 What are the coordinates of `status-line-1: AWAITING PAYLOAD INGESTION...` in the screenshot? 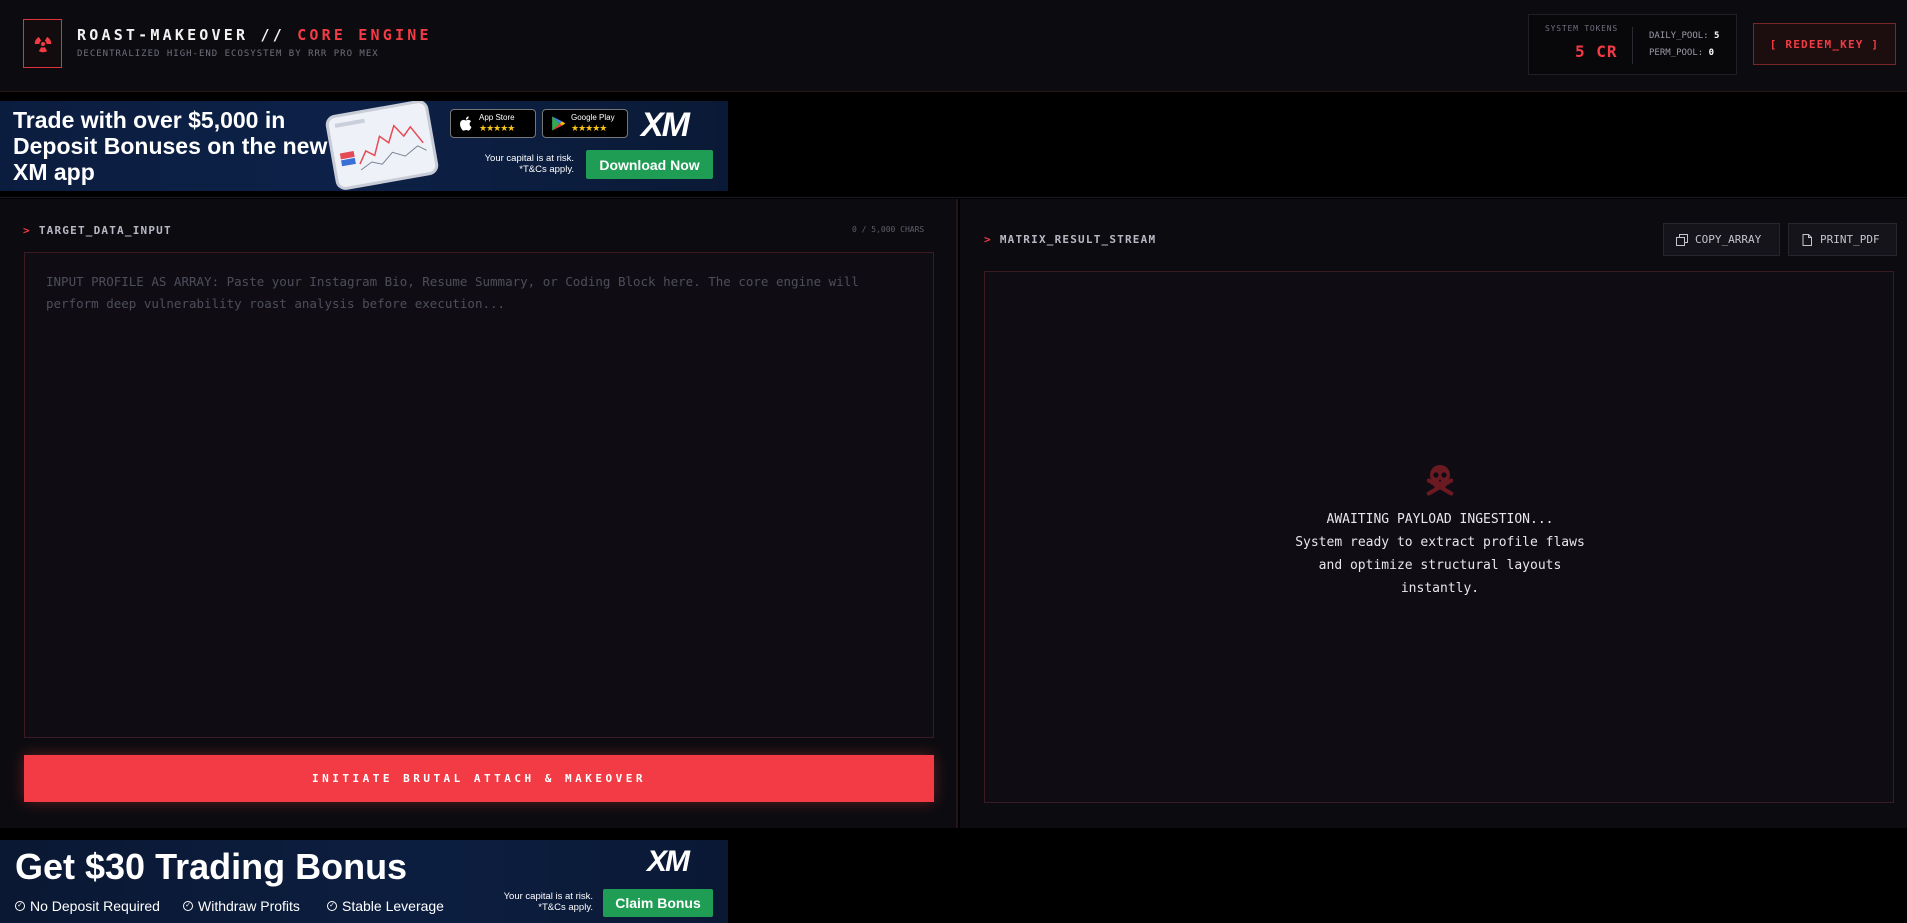 It's located at (1440, 519).